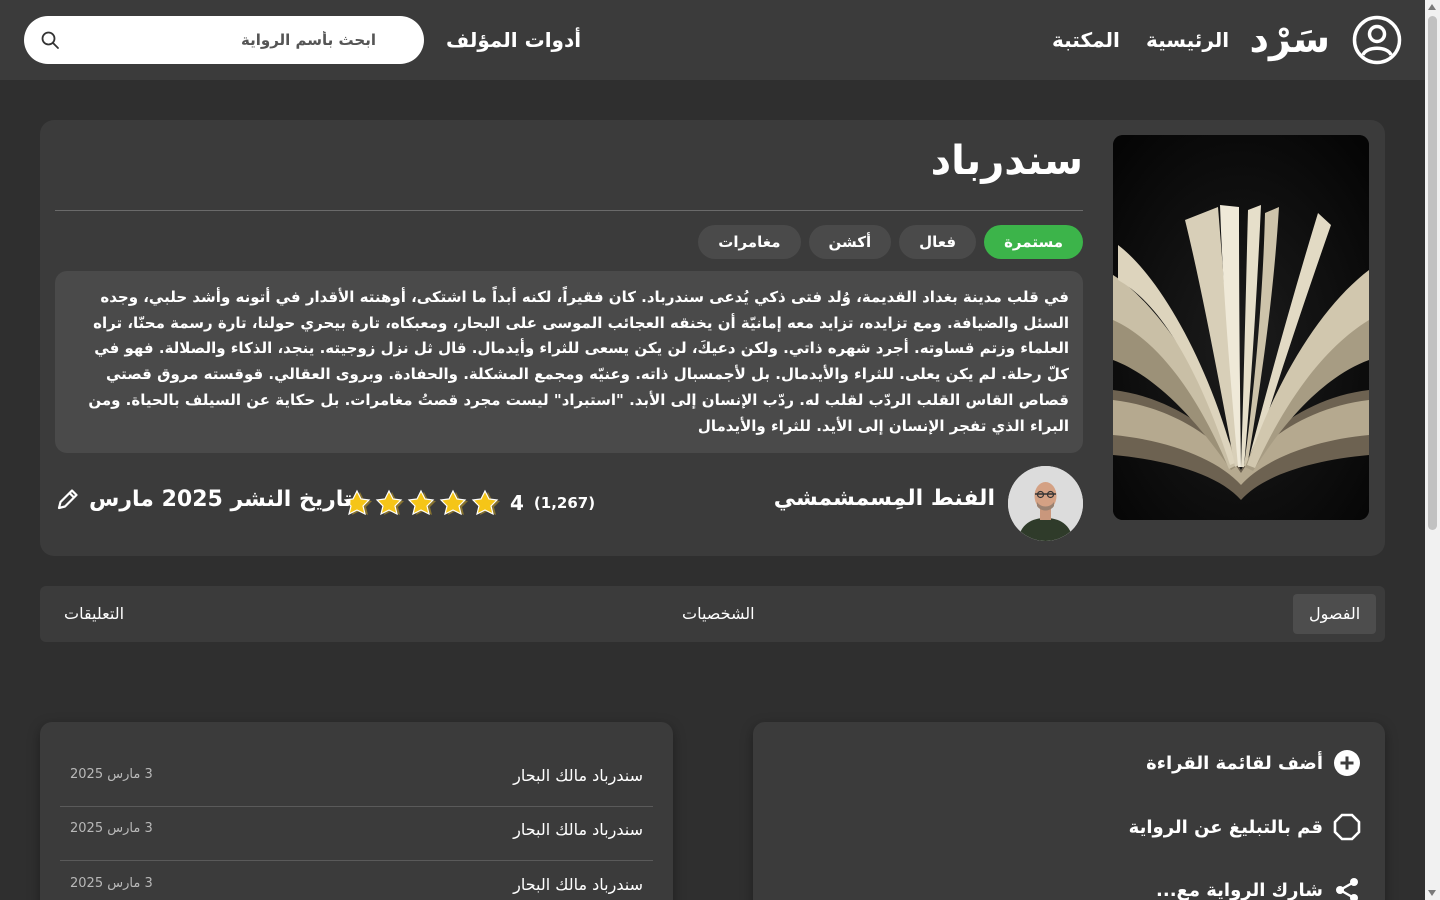 The width and height of the screenshot is (1440, 900). I want to click on rating-display: 4 (1,267), so click(469, 503).